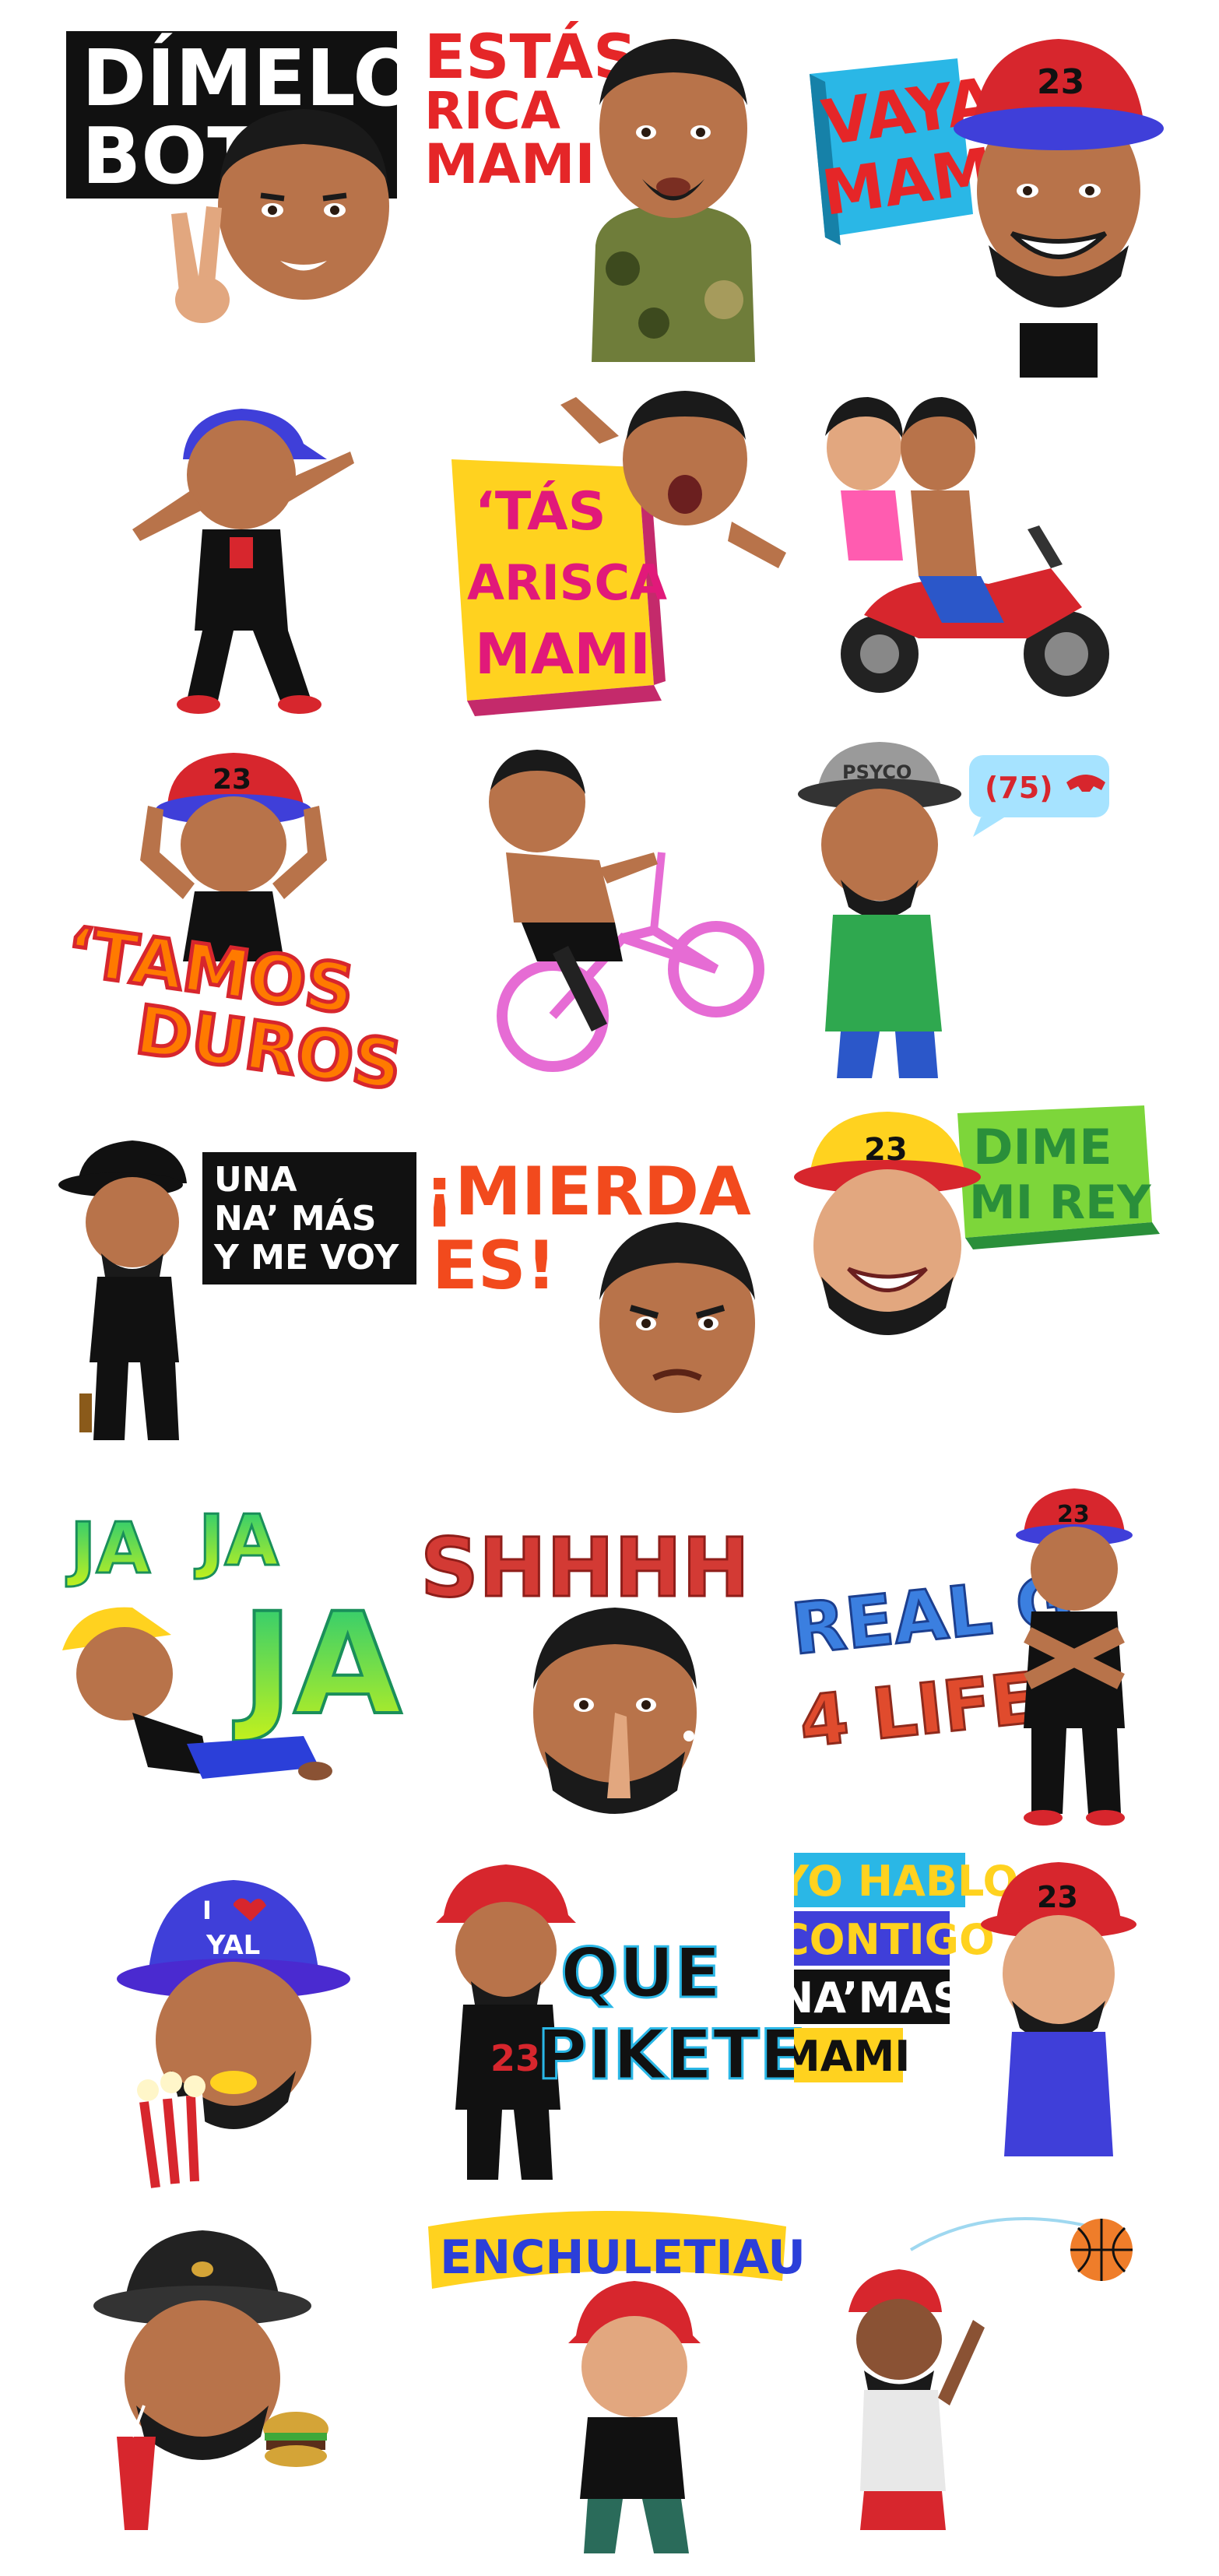 Image resolution: width=1219 pixels, height=2576 pixels. Describe the element at coordinates (1019, 788) in the screenshot. I see `missed-call-count: (75)` at that location.